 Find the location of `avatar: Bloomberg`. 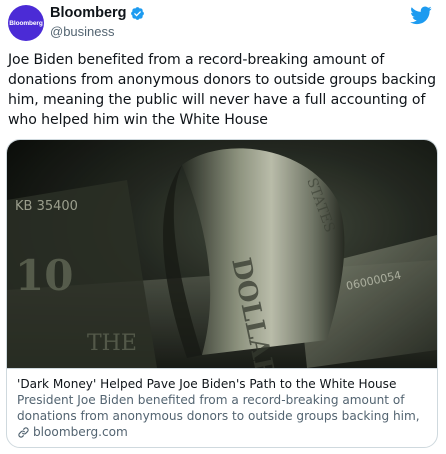

avatar: Bloomberg is located at coordinates (26, 23).